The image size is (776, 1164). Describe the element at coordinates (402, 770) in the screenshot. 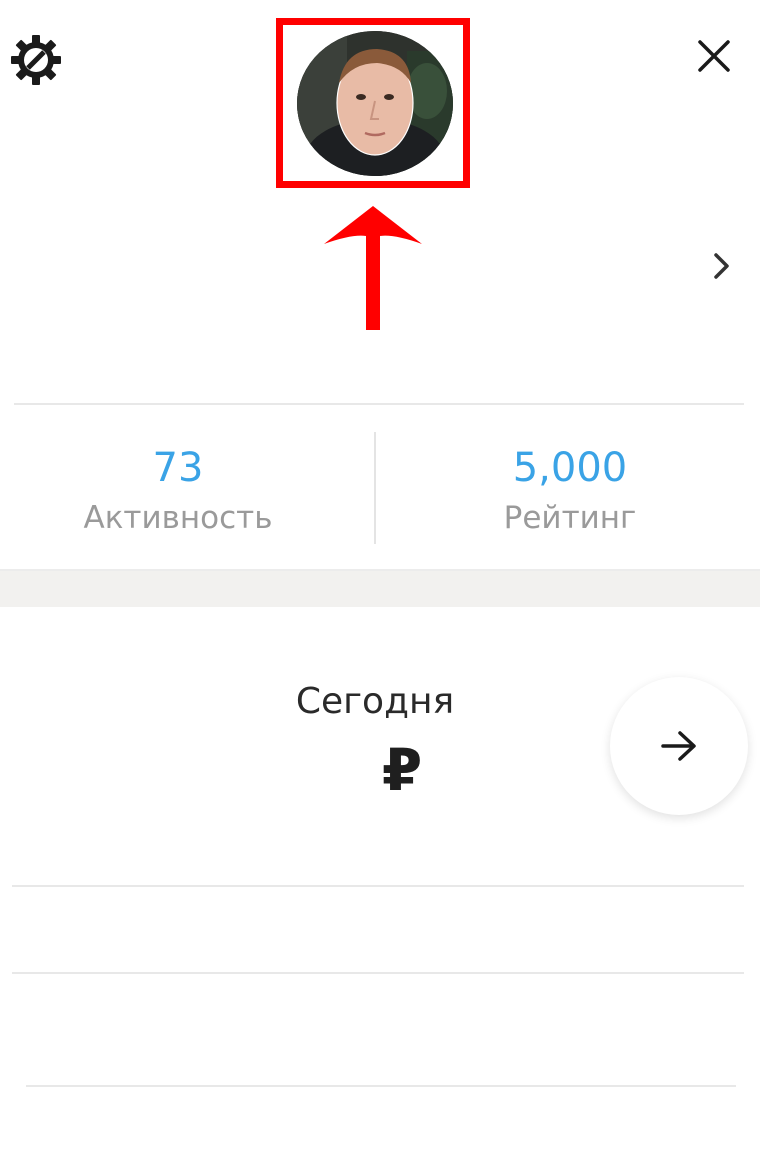

I see `earnings-currency: ₽` at that location.